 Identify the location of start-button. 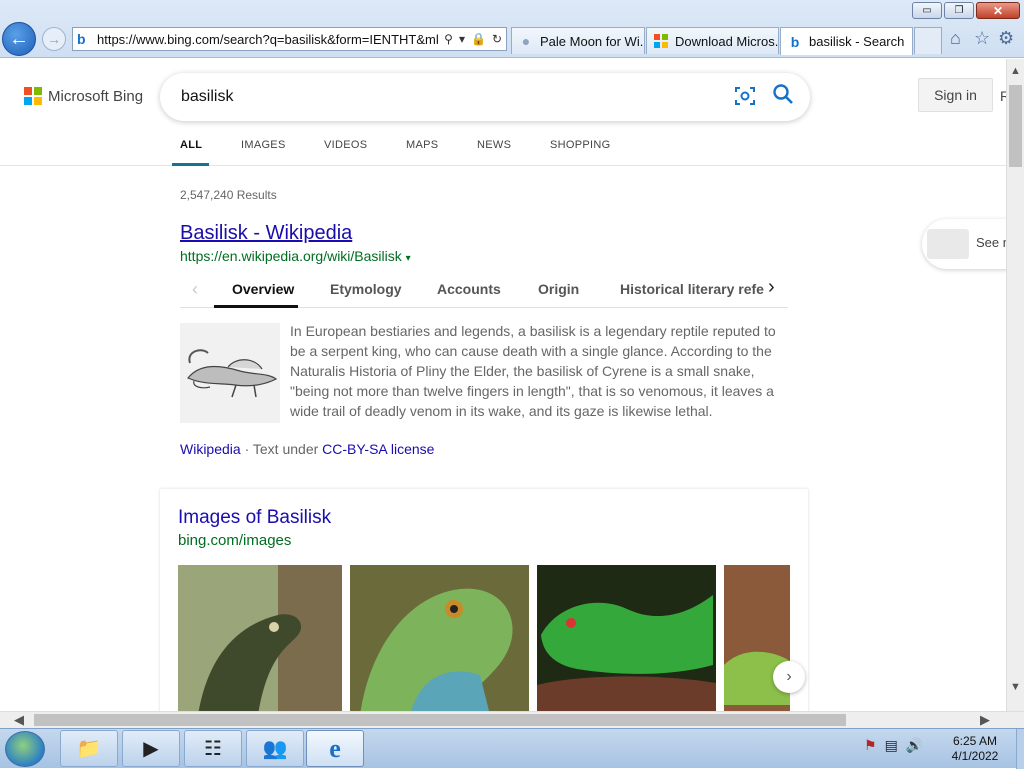
(25, 749).